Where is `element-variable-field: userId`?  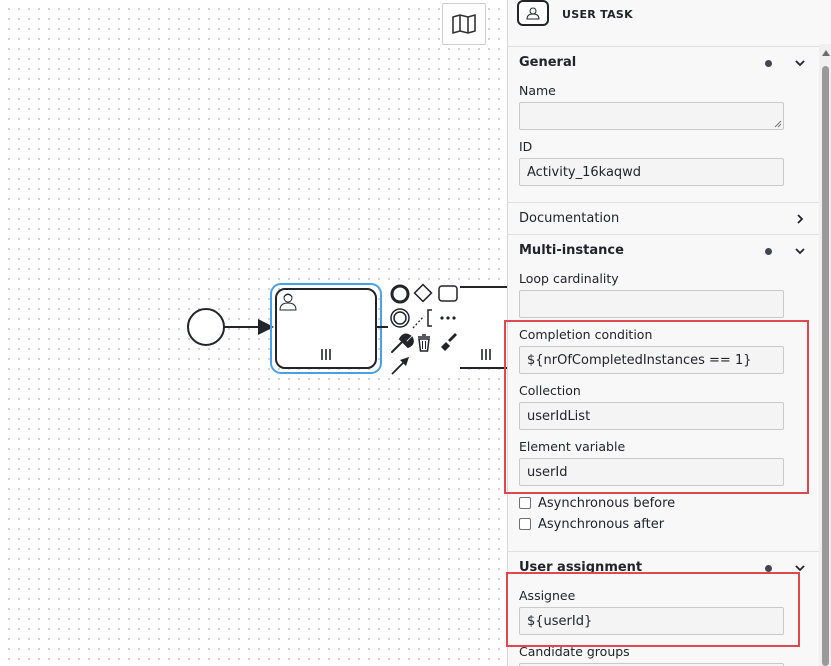 element-variable-field: userId is located at coordinates (651, 472).